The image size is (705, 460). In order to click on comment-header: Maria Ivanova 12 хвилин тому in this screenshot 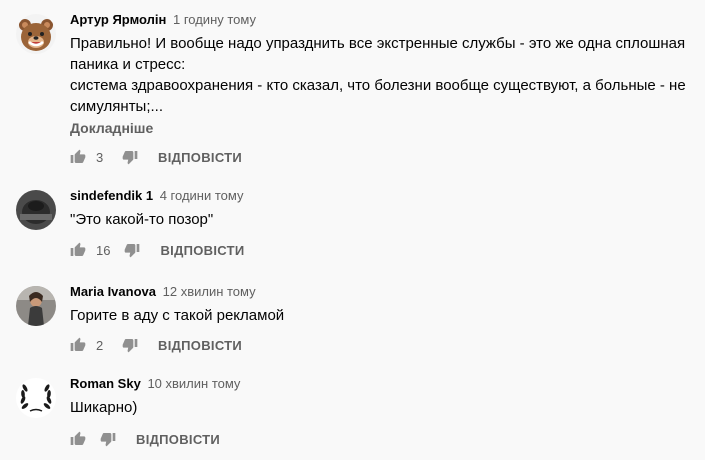, I will do `click(382, 292)`.